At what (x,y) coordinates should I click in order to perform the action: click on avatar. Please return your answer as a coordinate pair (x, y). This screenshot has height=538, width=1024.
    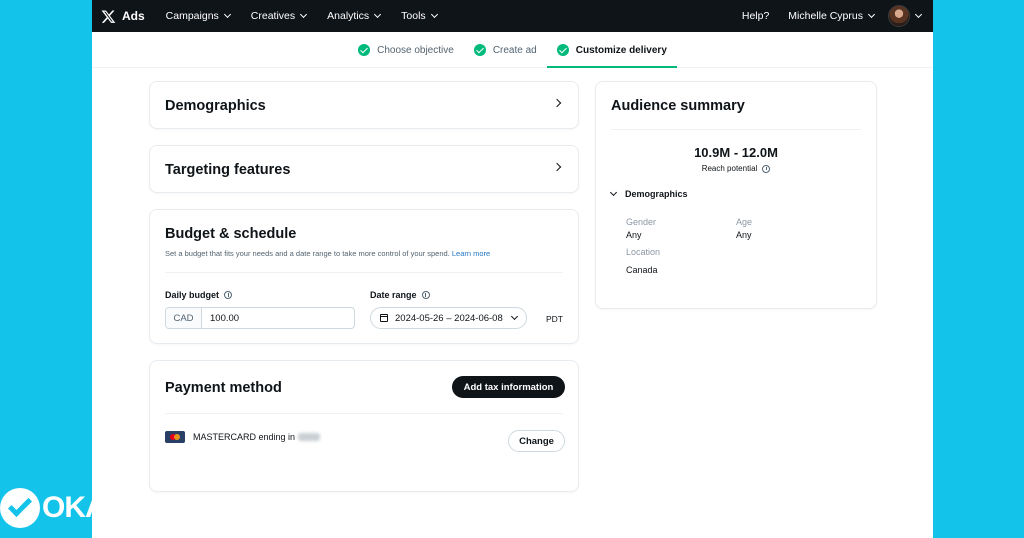
    Looking at the image, I should click on (899, 16).